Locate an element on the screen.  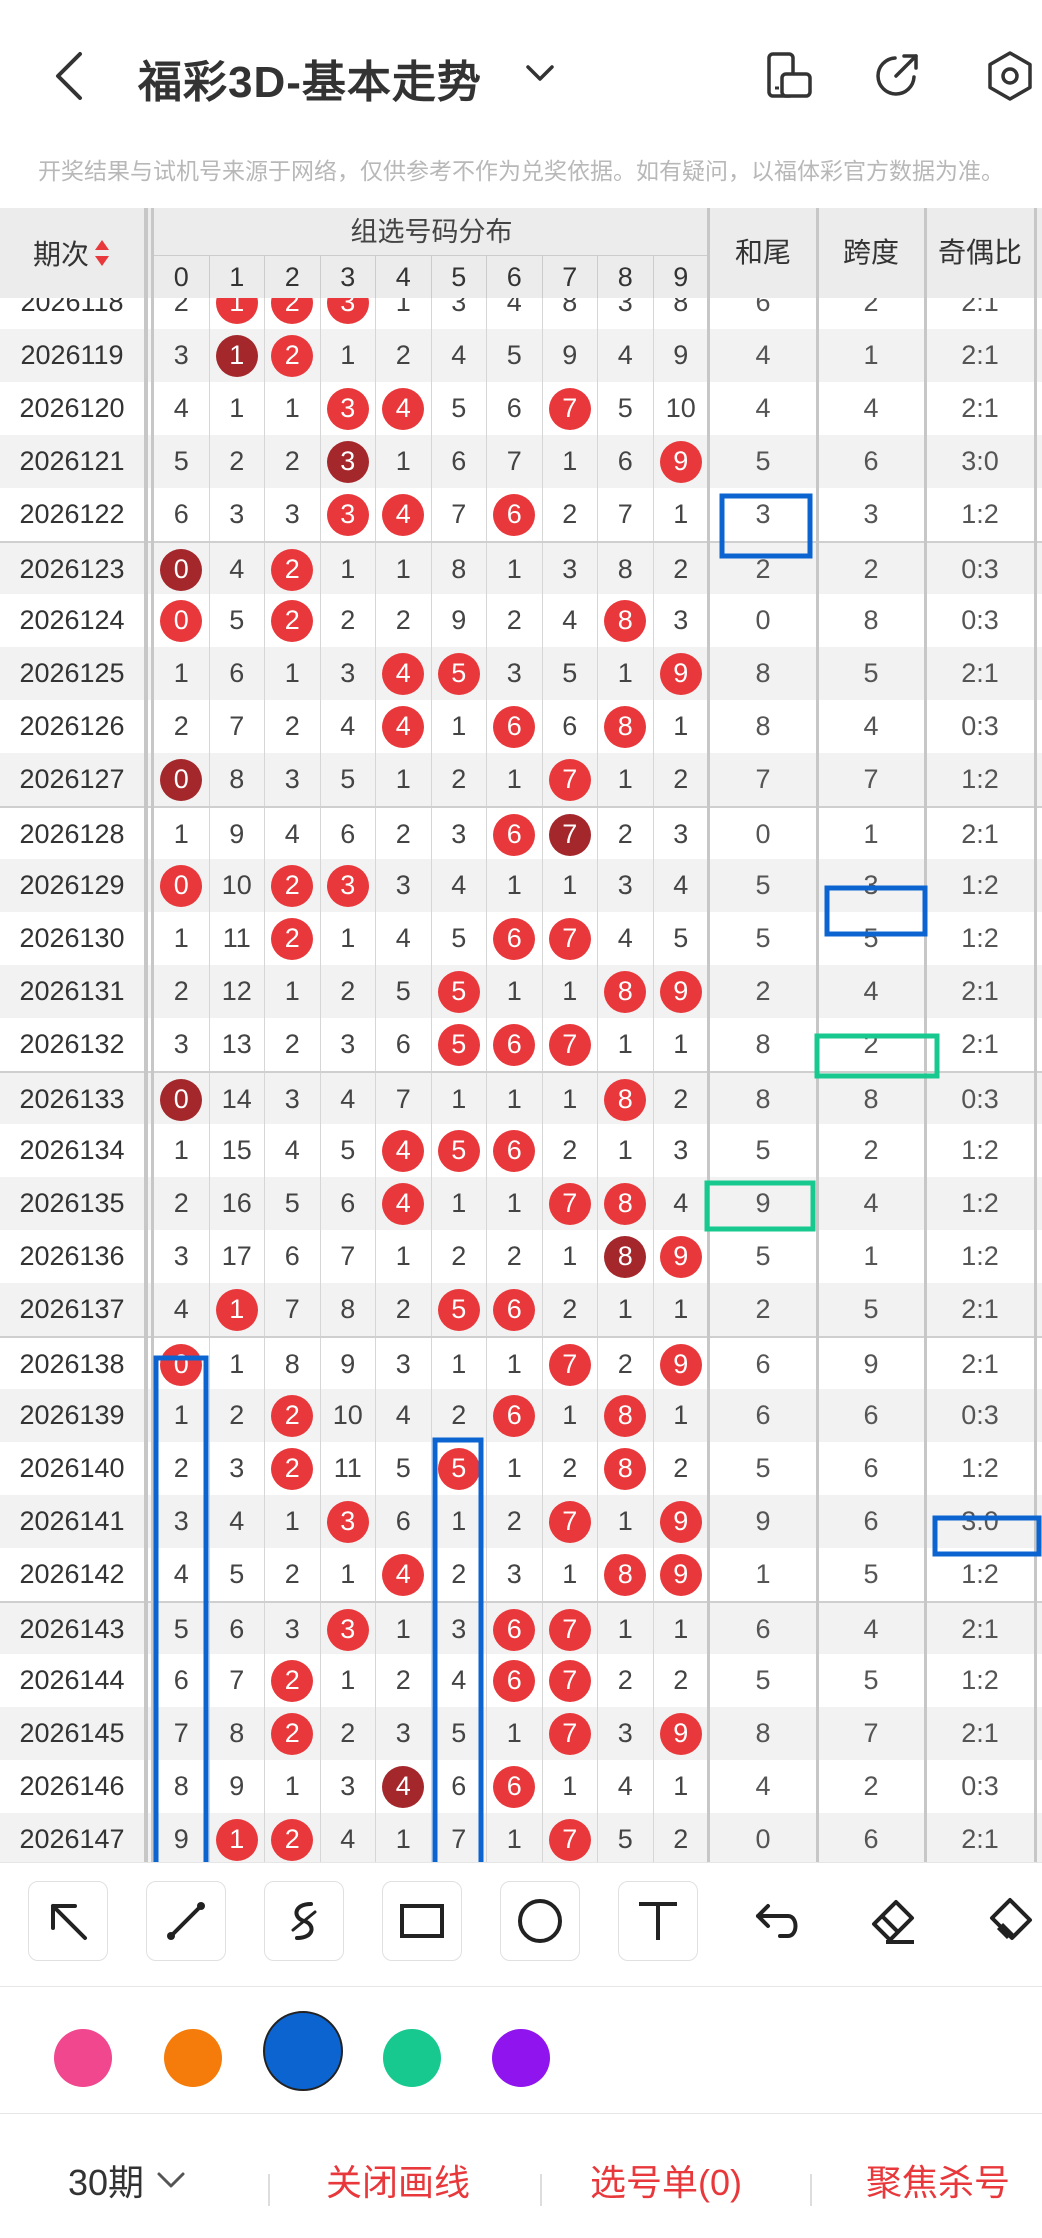
table-row: 2026144 6 7 2 1 2 4 6 7 2 2 5 5 1:2 is located at coordinates (521, 1680).